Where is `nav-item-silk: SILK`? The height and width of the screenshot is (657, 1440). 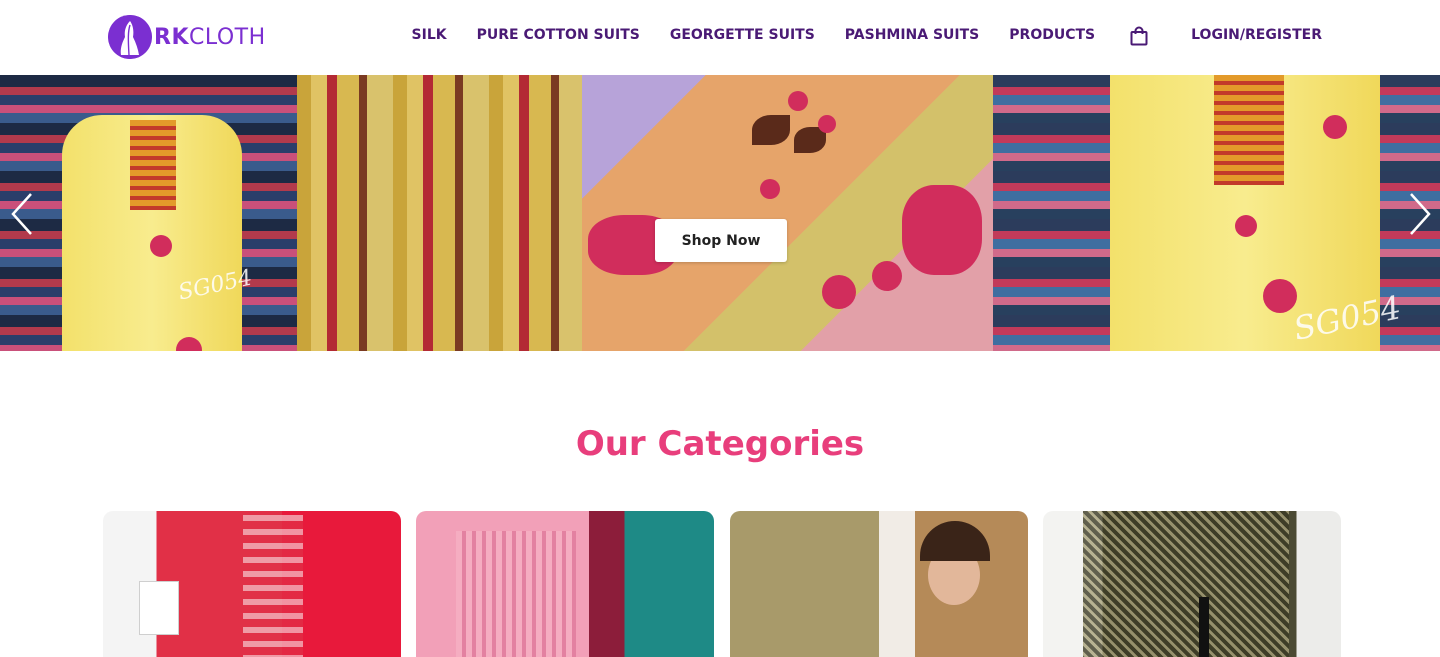 nav-item-silk: SILK is located at coordinates (429, 35).